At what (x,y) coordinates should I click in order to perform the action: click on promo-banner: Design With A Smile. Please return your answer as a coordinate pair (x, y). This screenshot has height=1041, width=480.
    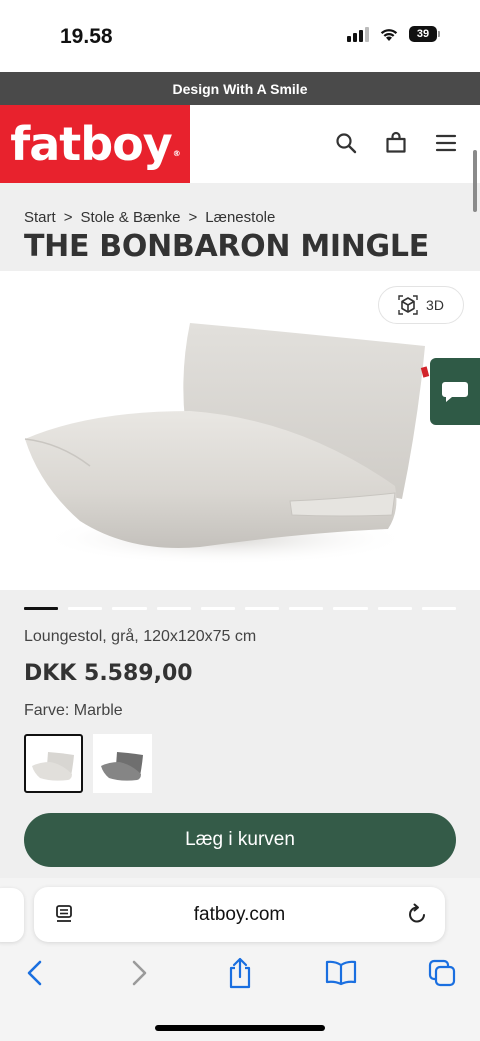
    Looking at the image, I should click on (240, 88).